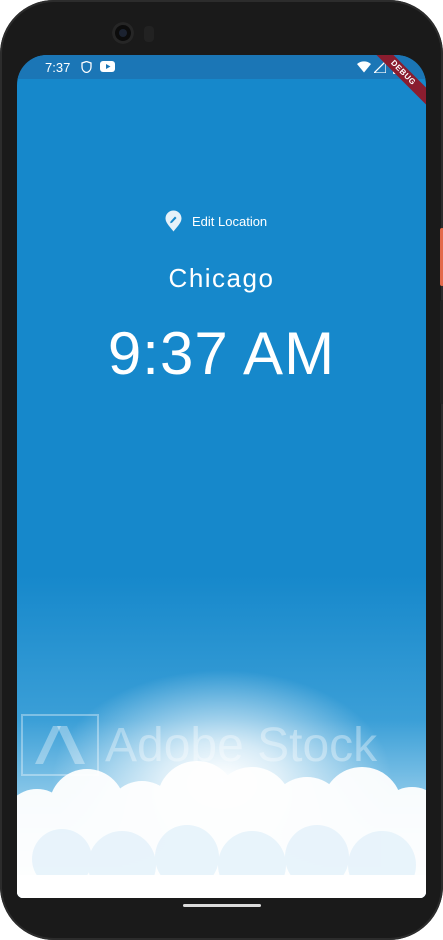 The image size is (443, 940). I want to click on watermark-text: Adobe Stock, so click(241, 745).